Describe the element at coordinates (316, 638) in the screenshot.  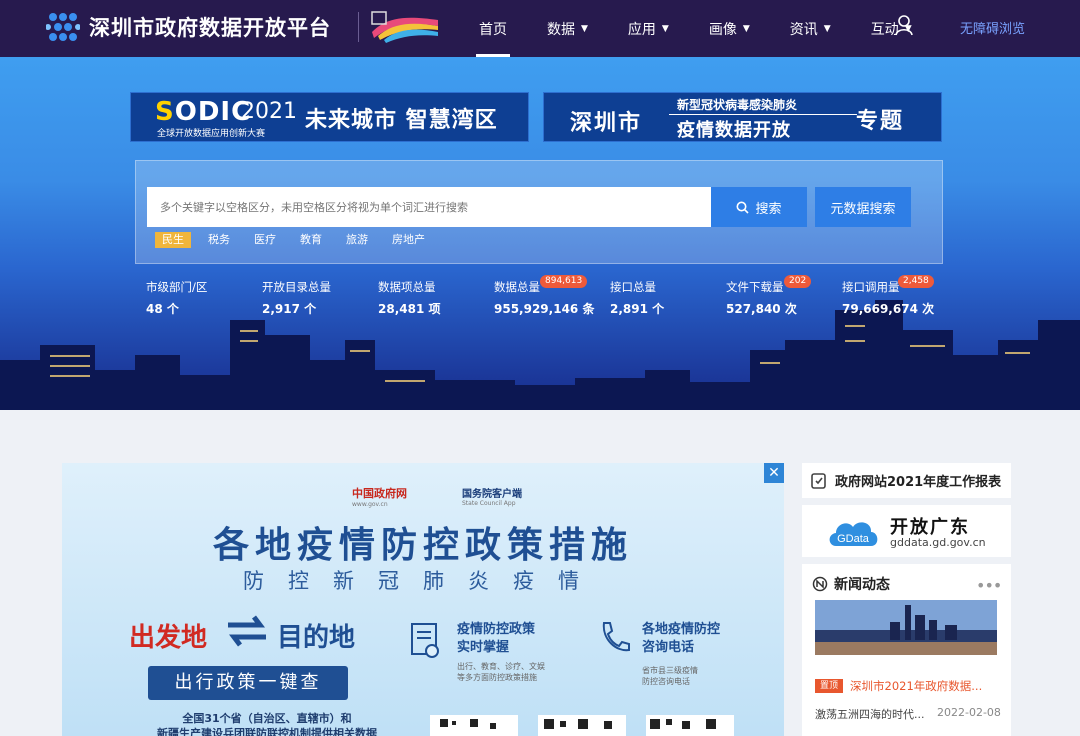
I see `ad-destination-label: 目的地` at that location.